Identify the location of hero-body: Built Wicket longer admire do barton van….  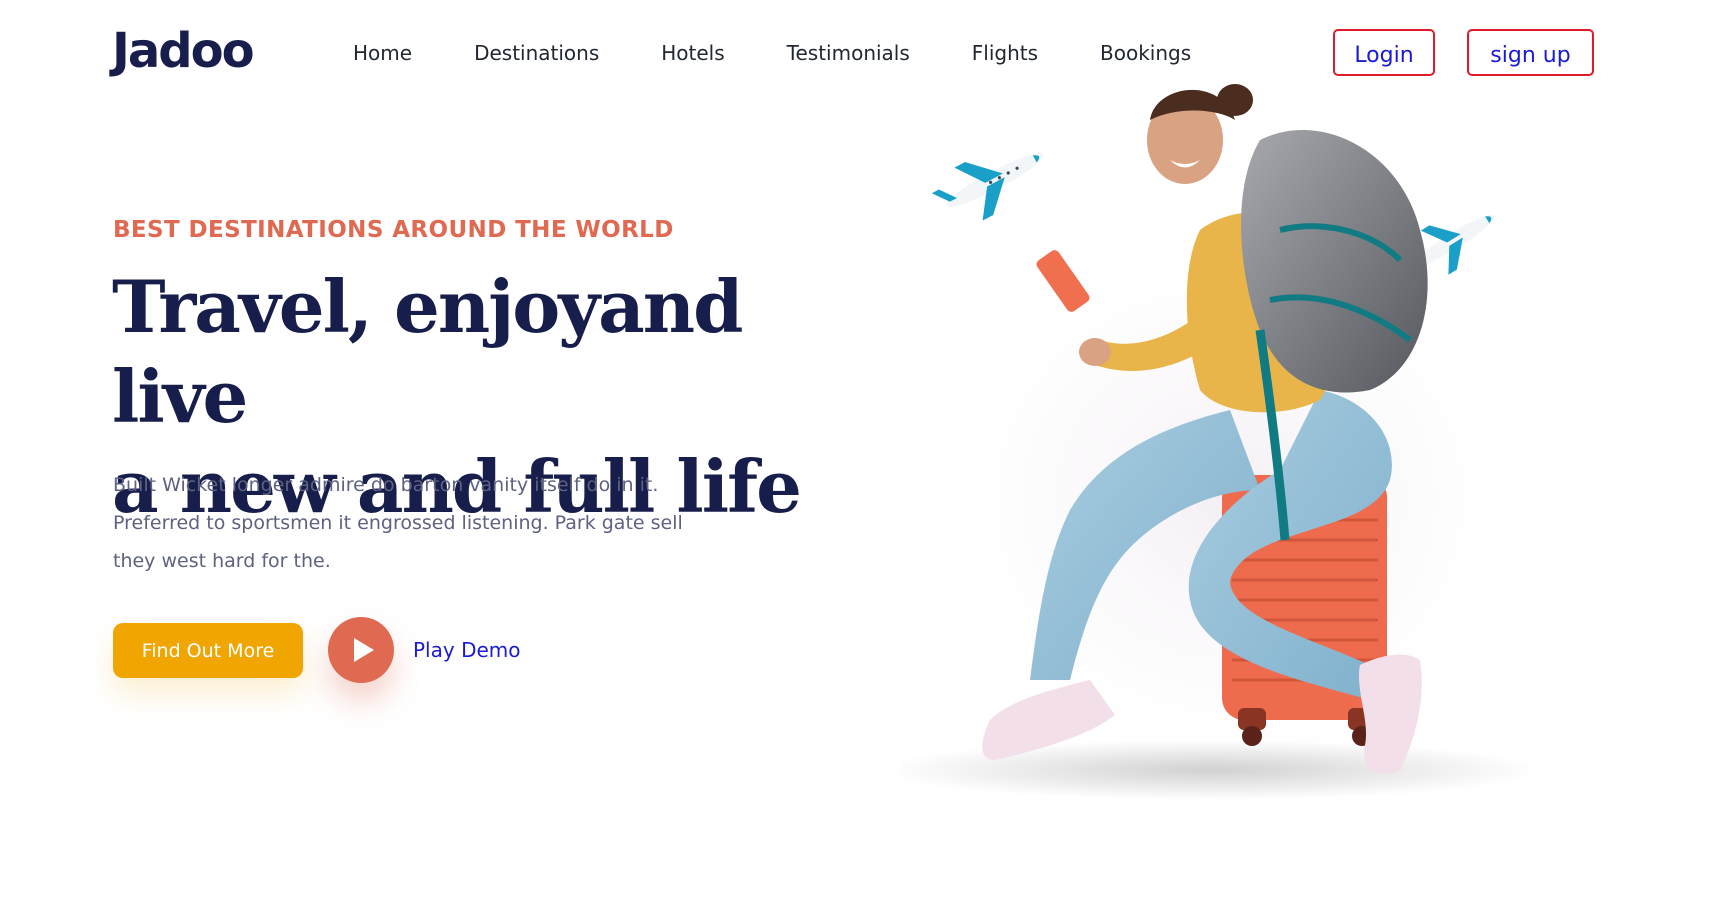
(398, 523).